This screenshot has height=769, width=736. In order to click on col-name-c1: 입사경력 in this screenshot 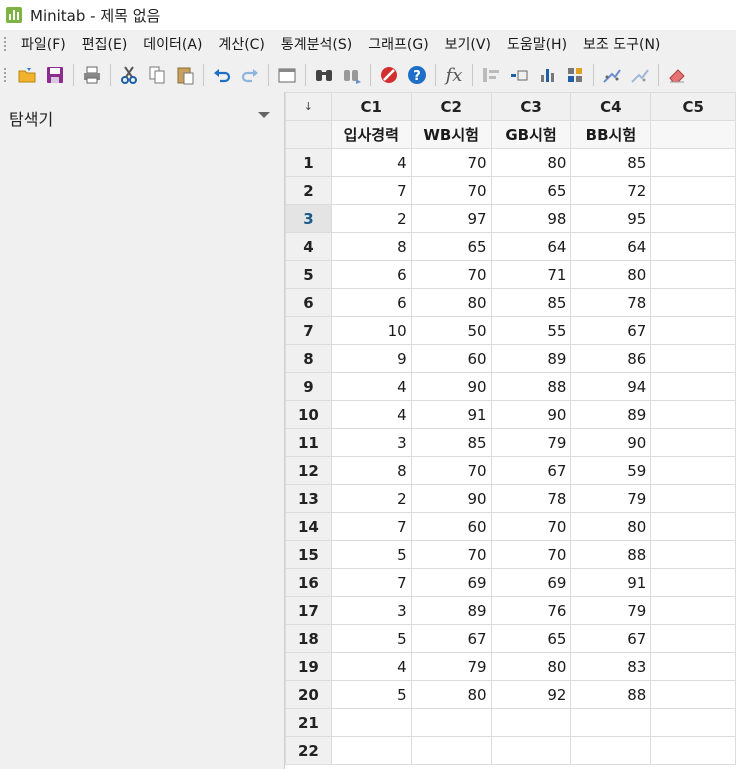, I will do `click(371, 134)`.